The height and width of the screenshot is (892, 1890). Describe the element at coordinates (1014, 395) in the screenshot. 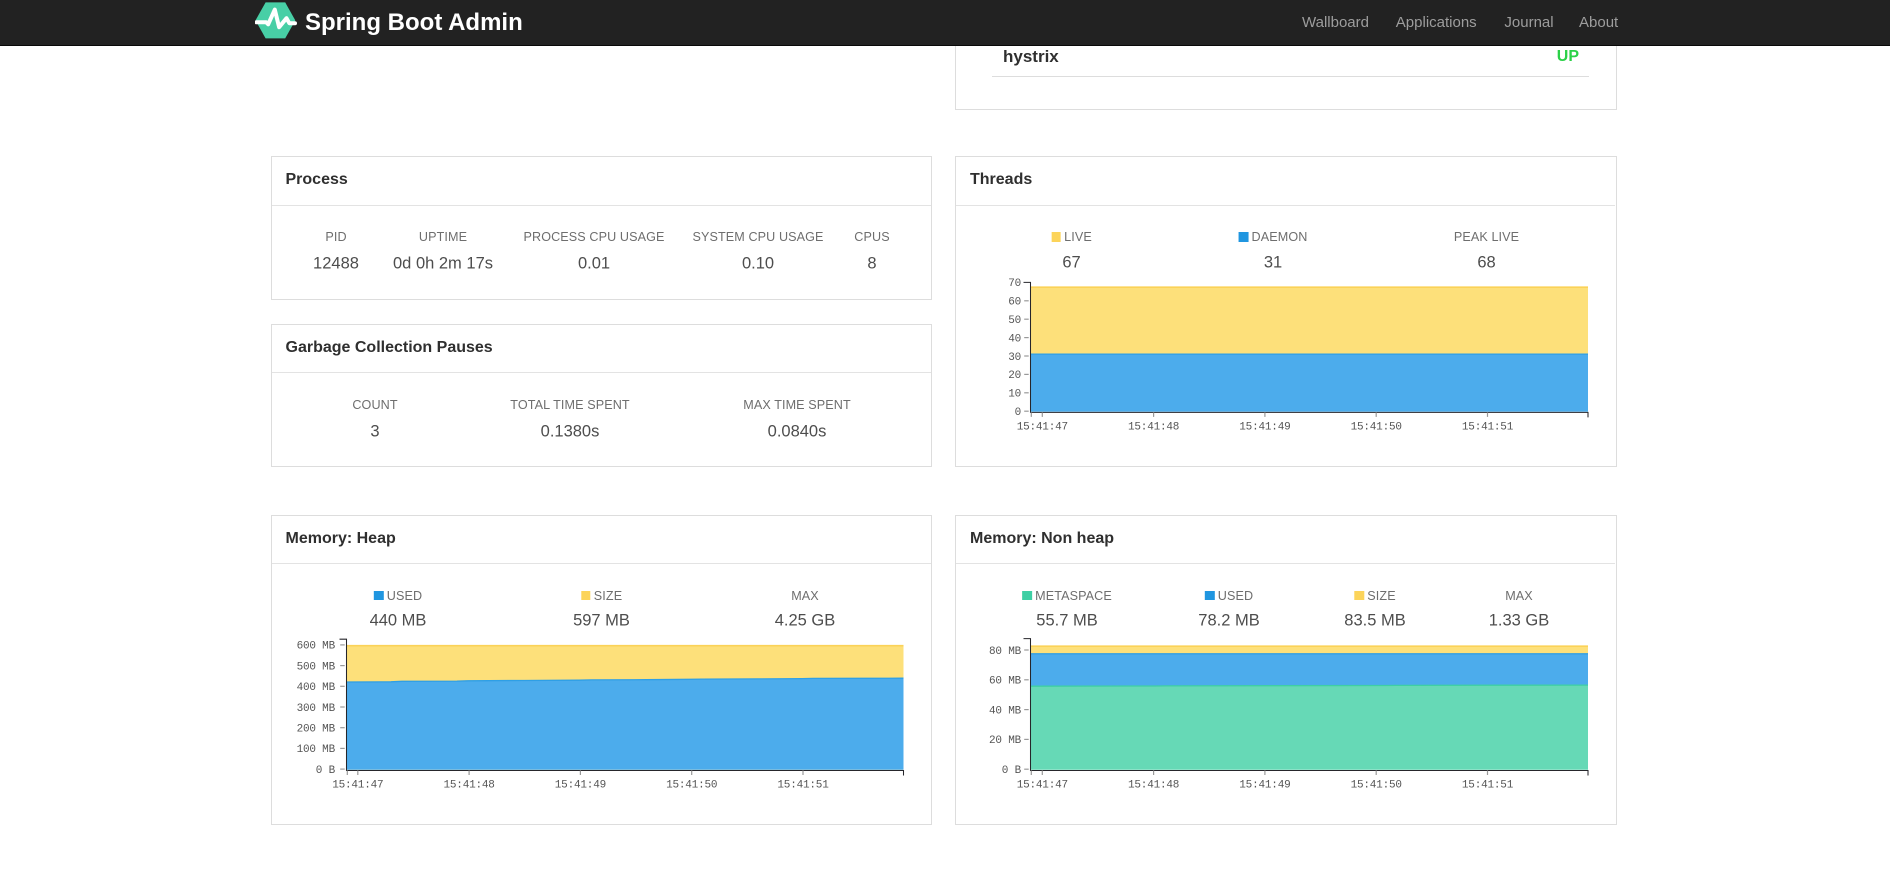

I see `svg-text: 10` at that location.